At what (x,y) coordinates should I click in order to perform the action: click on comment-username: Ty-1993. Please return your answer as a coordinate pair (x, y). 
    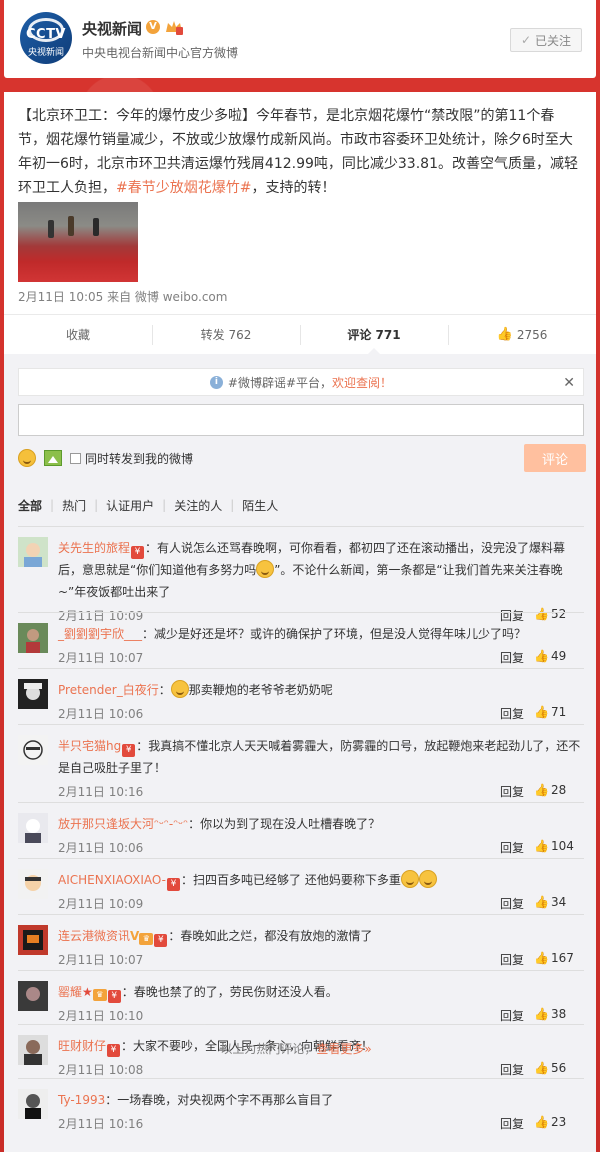
    Looking at the image, I should click on (81, 1100).